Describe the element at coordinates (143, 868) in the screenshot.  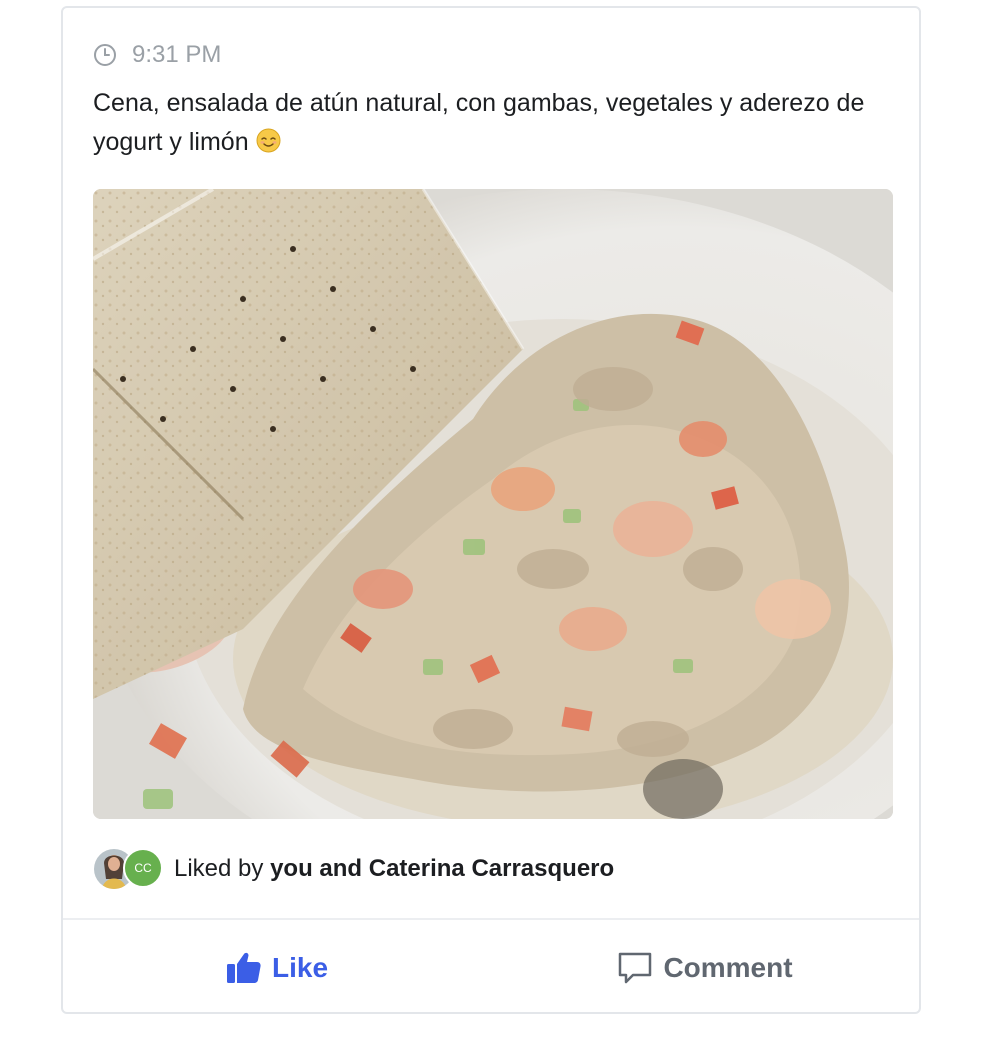
I see `avatar-initials: CC` at that location.